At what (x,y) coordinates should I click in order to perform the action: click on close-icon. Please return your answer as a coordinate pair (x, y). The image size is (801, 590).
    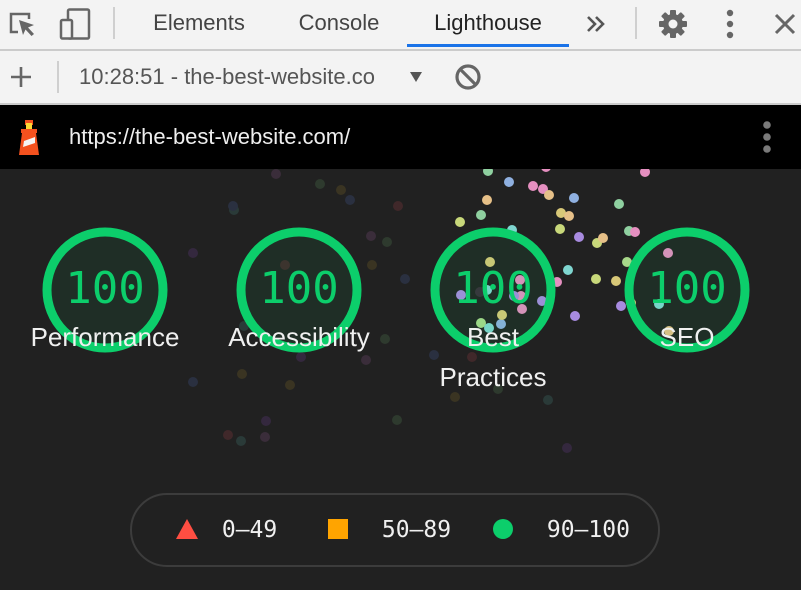
    Looking at the image, I should click on (785, 24).